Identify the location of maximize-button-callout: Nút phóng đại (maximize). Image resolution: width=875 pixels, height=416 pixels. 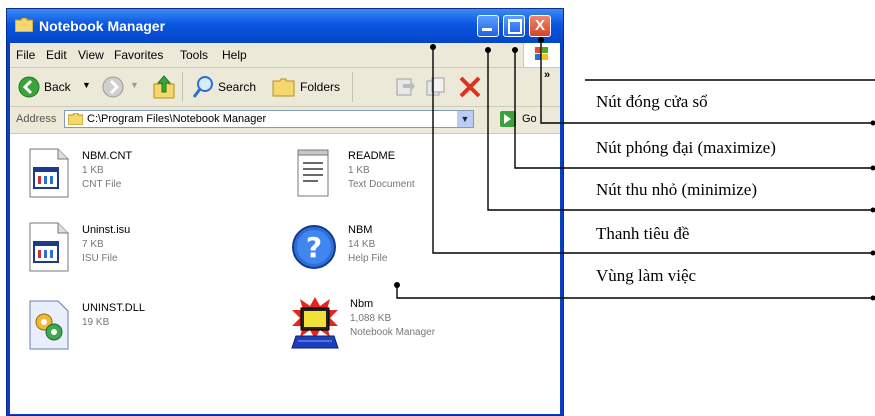
(686, 147).